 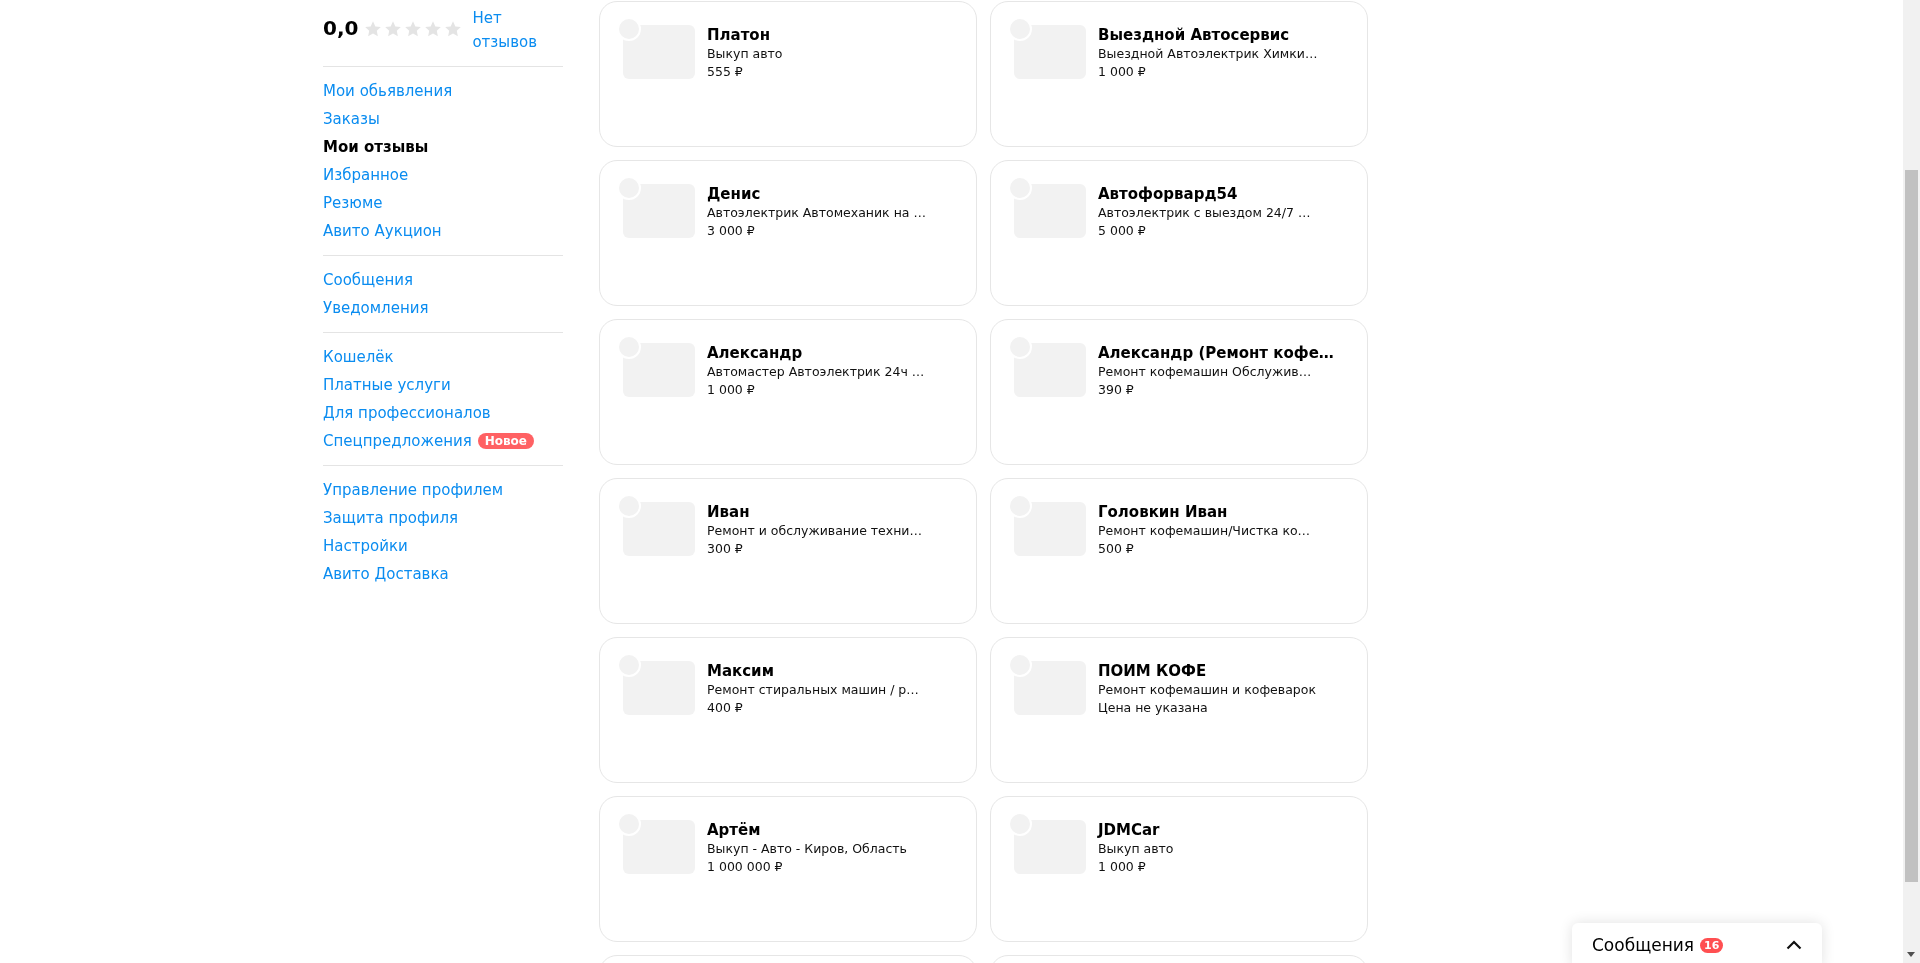 What do you see at coordinates (1794, 945) in the screenshot?
I see `chevron-icon` at bounding box center [1794, 945].